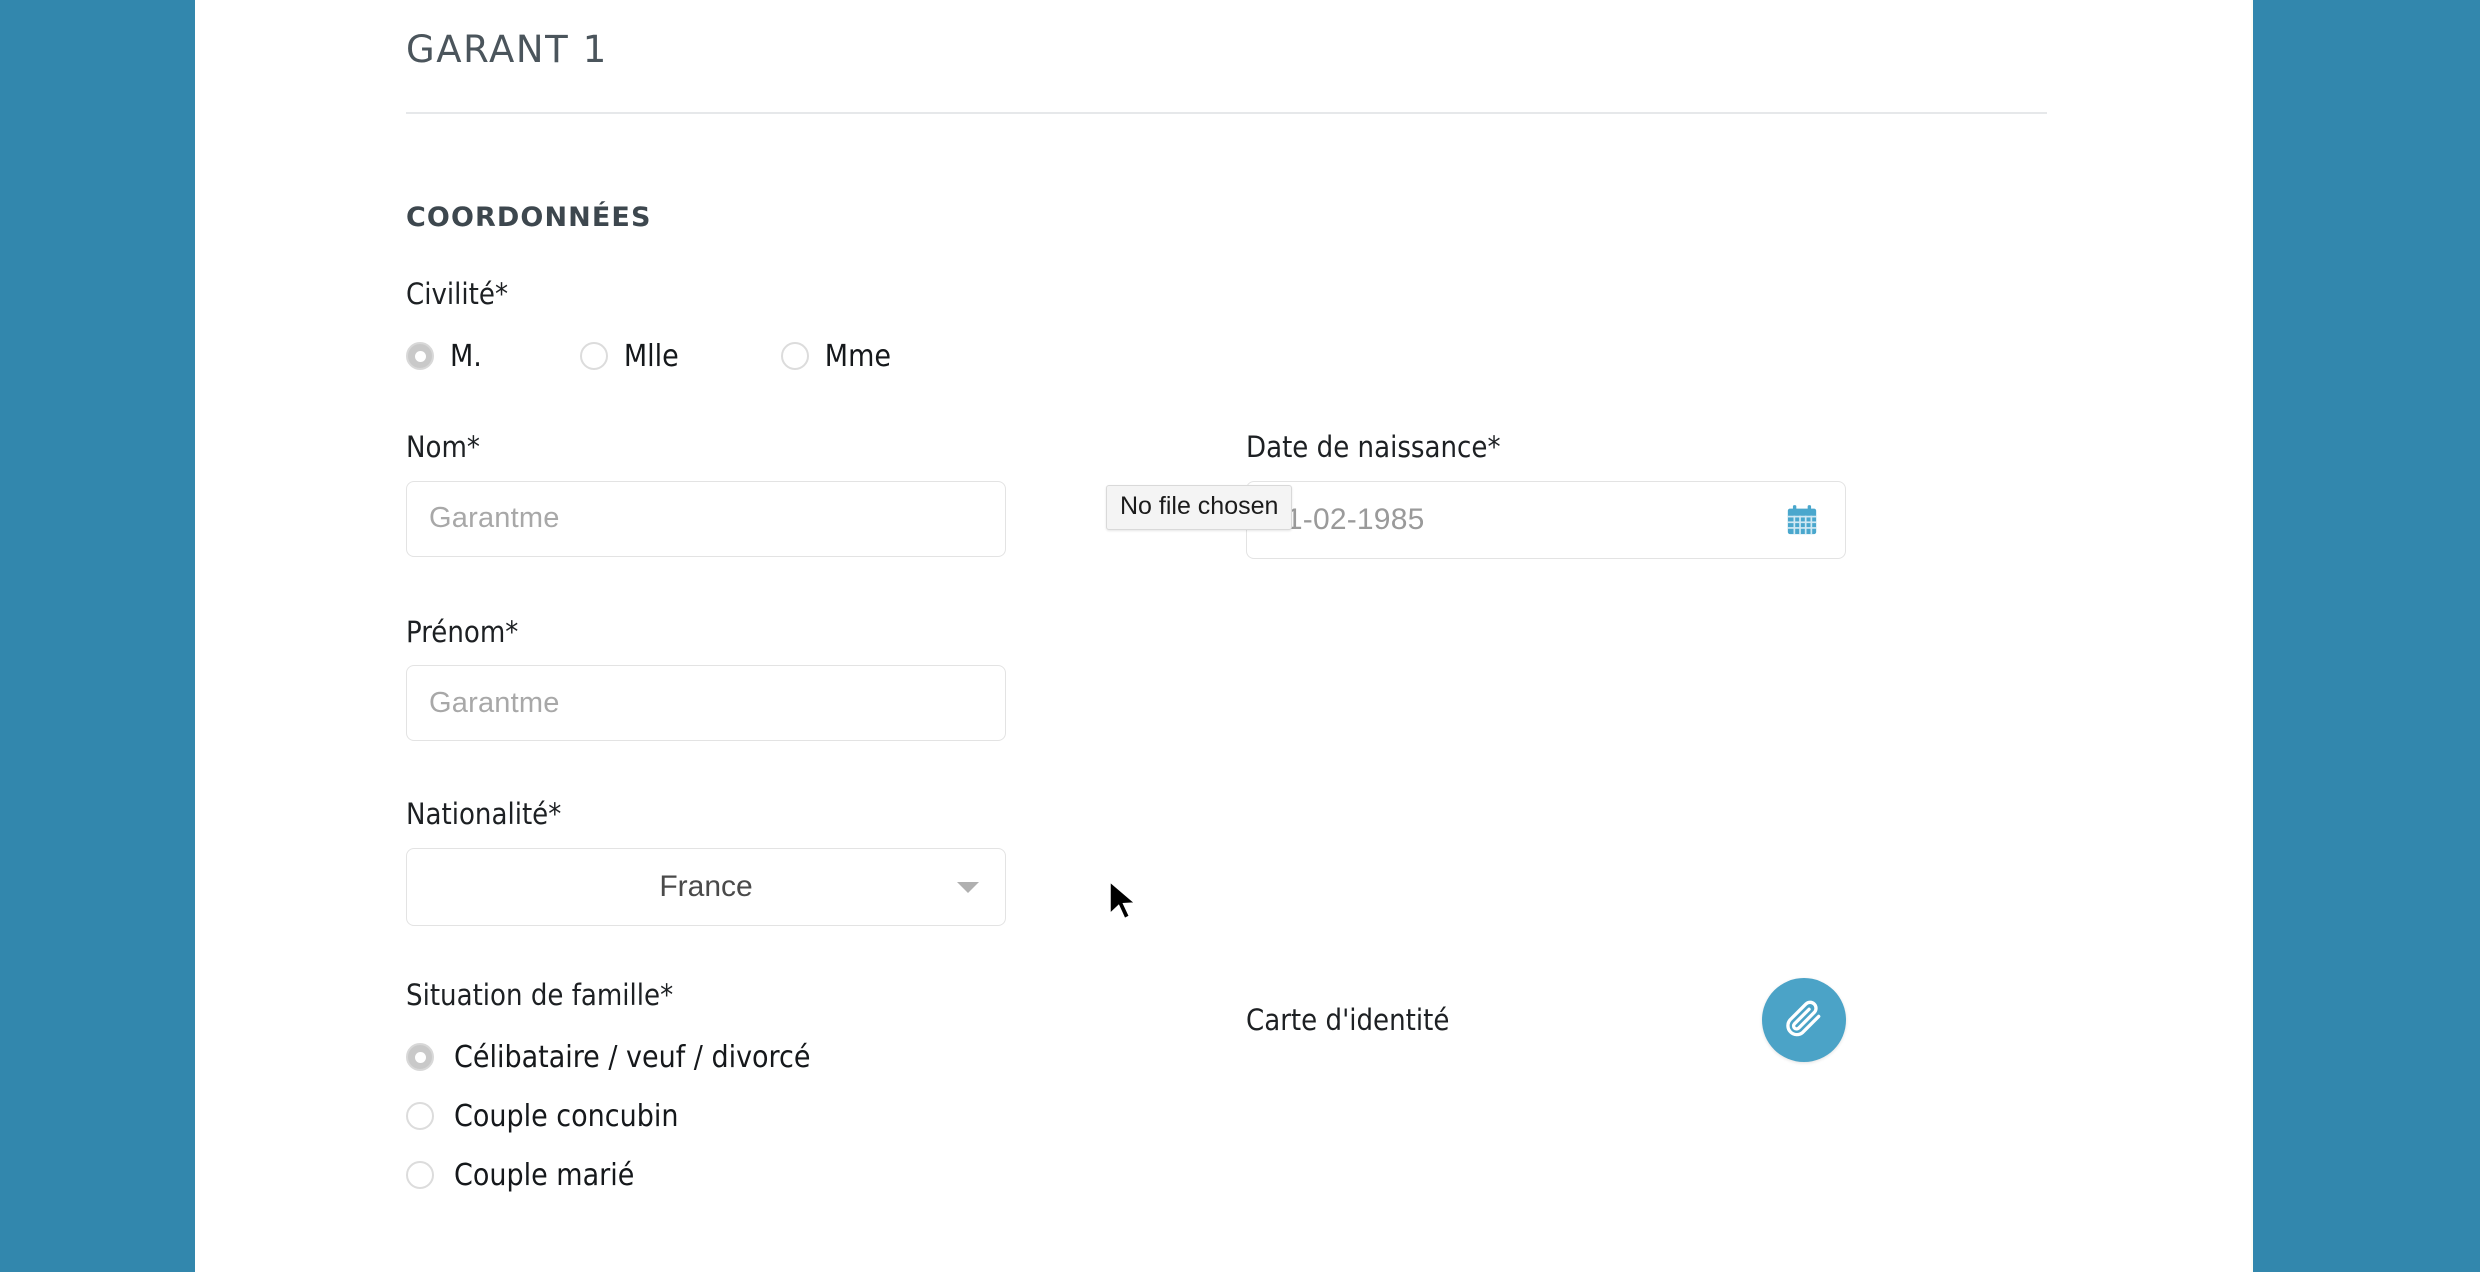 The image size is (2480, 1272). I want to click on radio-situation-marie: Couple marié, so click(826, 1175).